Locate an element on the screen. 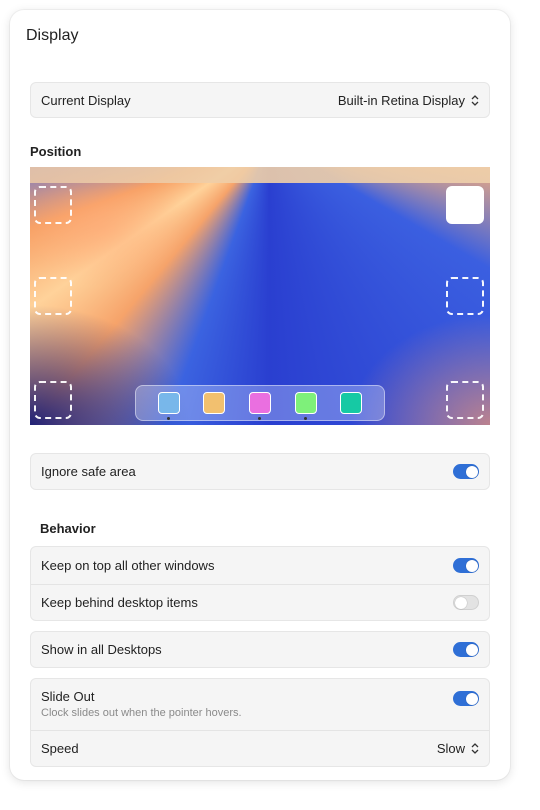 Image resolution: width=540 pixels, height=810 pixels. dock-preview is located at coordinates (260, 403).